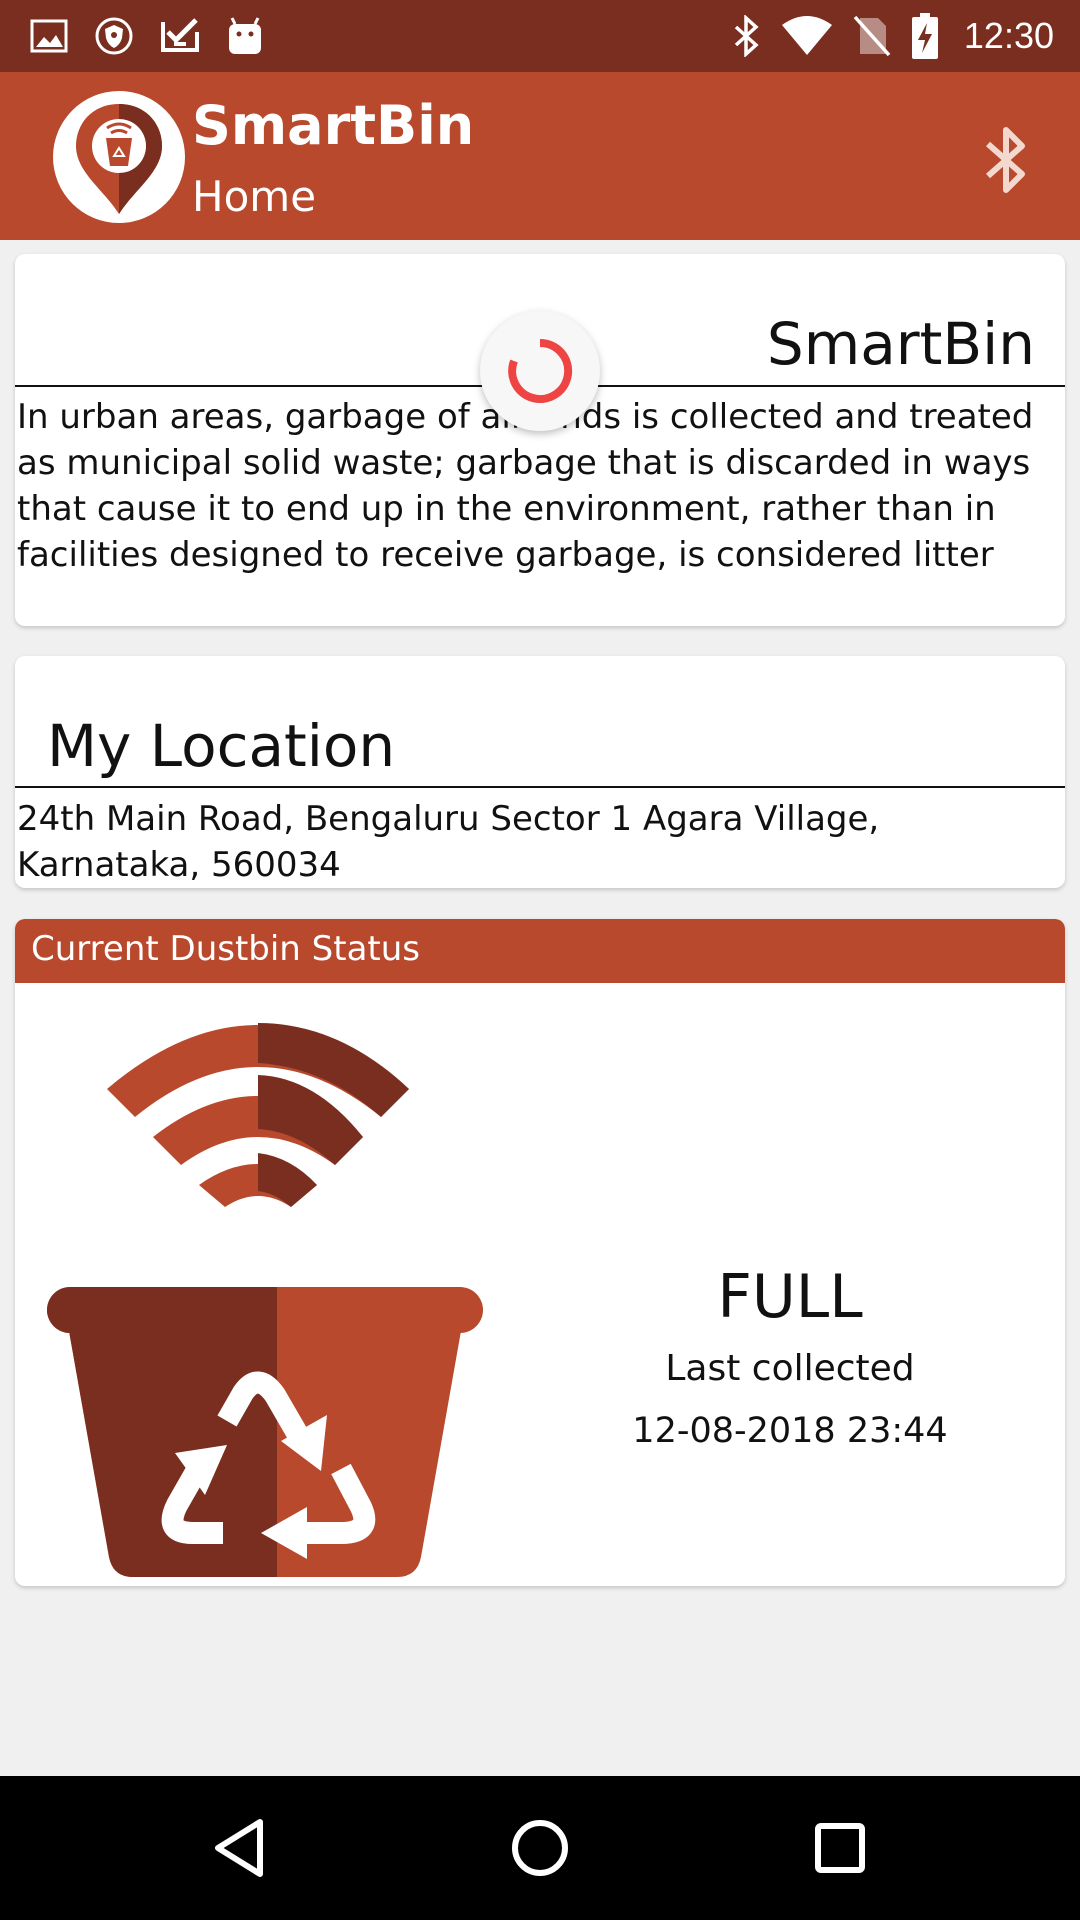  What do you see at coordinates (147, 36) in the screenshot?
I see `notification-icons` at bounding box center [147, 36].